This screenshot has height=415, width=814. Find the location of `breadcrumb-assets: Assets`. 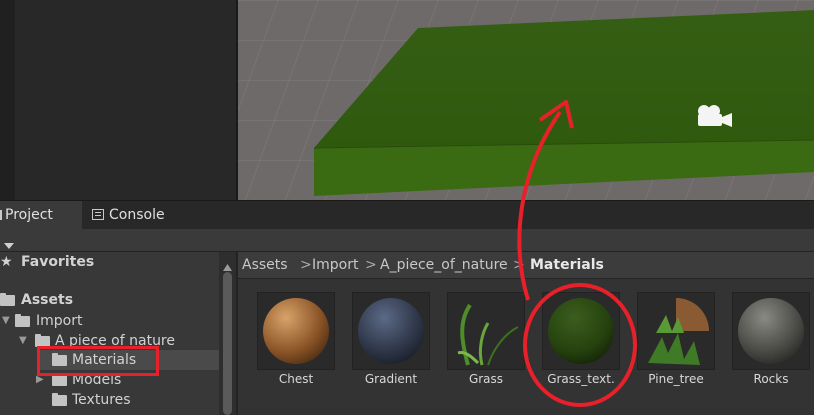

breadcrumb-assets: Assets is located at coordinates (265, 265).